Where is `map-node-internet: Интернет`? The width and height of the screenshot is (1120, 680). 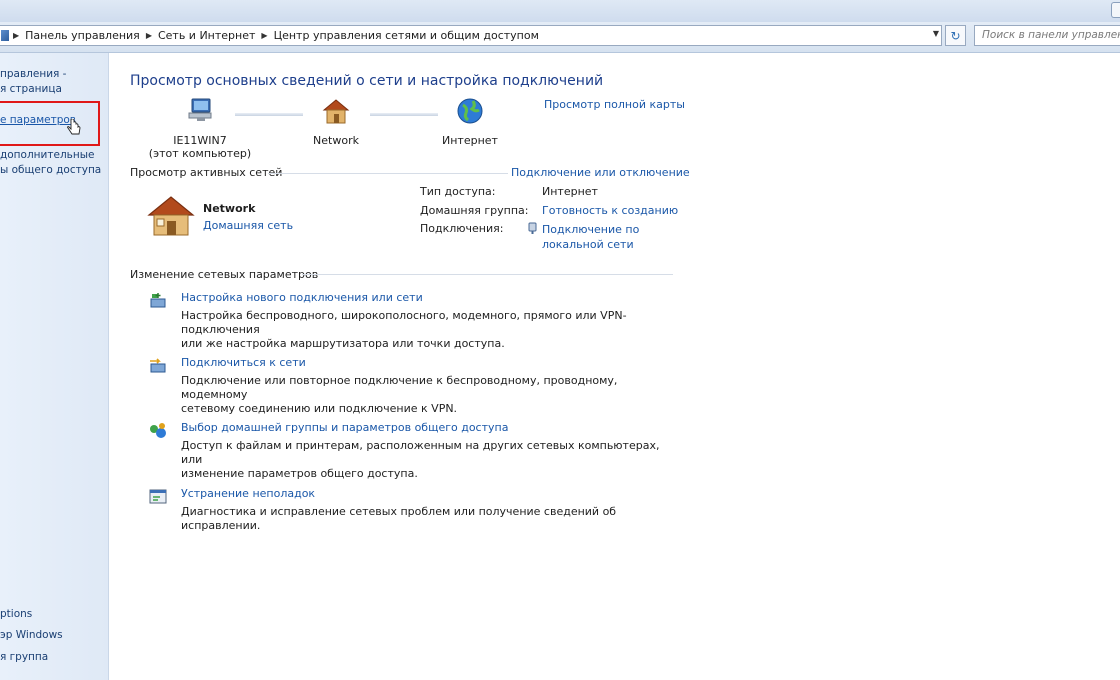 map-node-internet: Интернет is located at coordinates (470, 122).